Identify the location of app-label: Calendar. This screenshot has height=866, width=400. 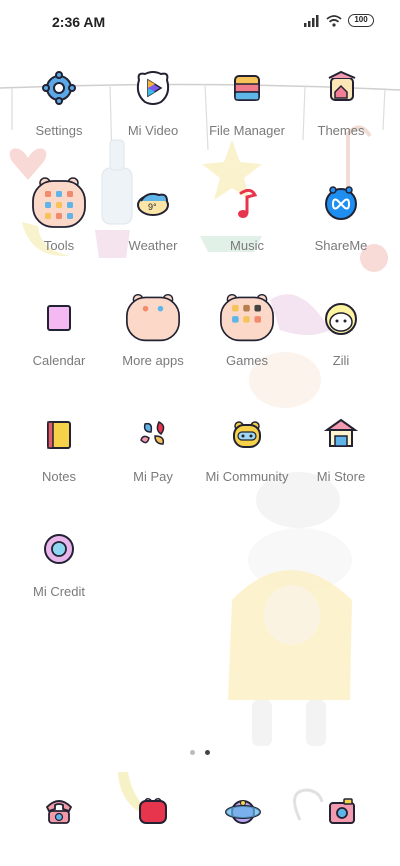
(59, 360).